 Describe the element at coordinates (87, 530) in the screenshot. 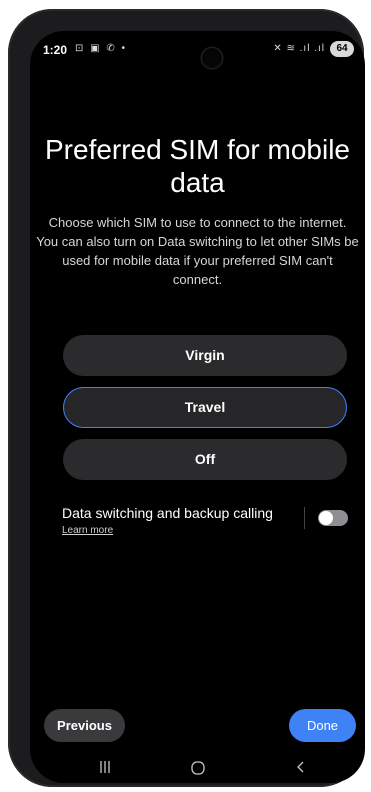

I see `learn-more-link: Learn more` at that location.